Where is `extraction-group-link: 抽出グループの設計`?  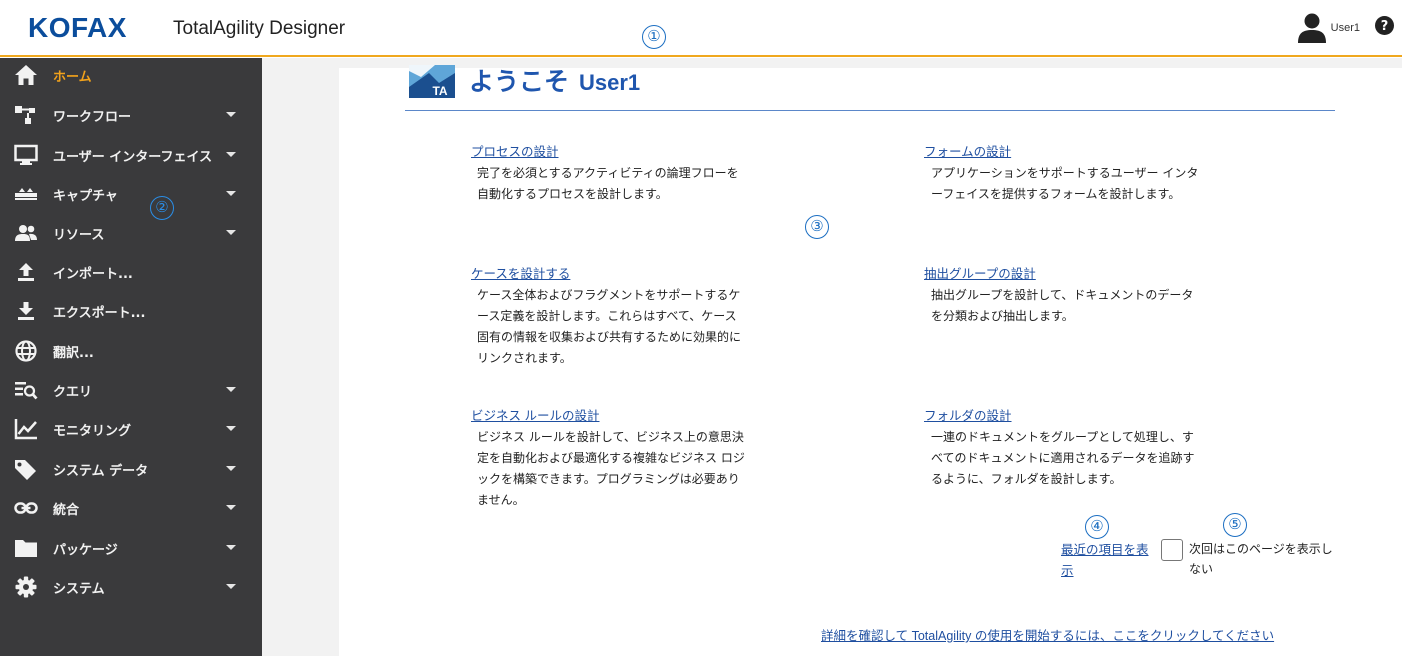
extraction-group-link: 抽出グループの設計 is located at coordinates (980, 272).